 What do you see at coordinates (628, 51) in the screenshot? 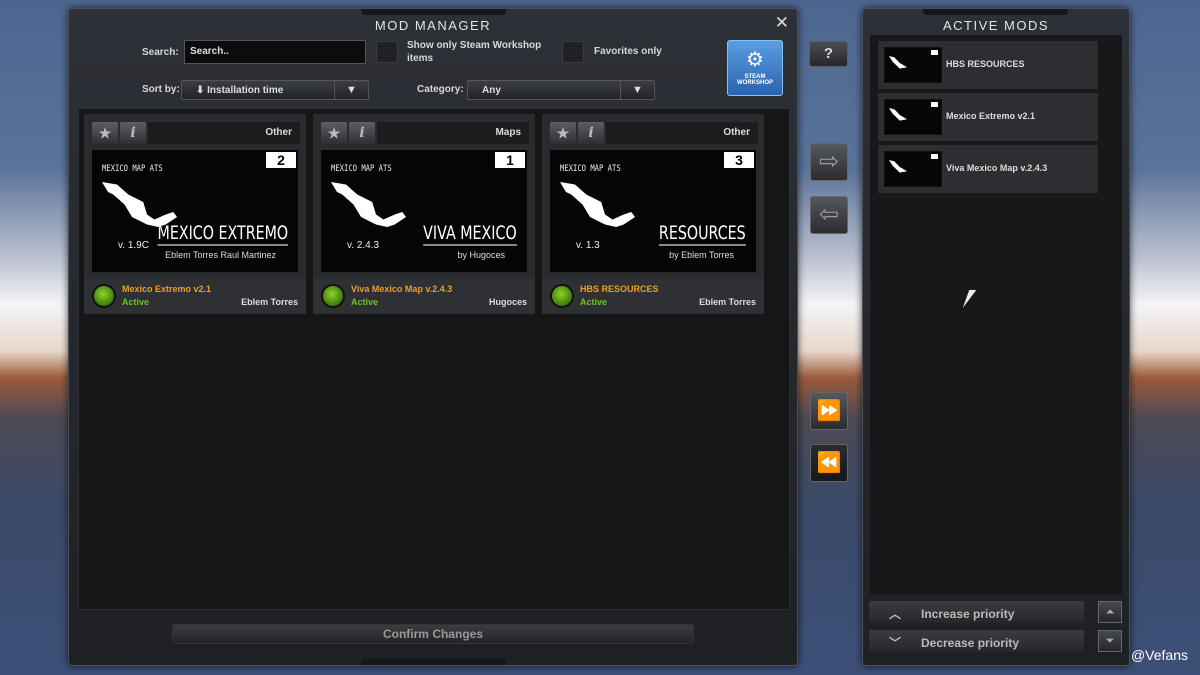
I see `favorites-only-label: Favorites only` at bounding box center [628, 51].